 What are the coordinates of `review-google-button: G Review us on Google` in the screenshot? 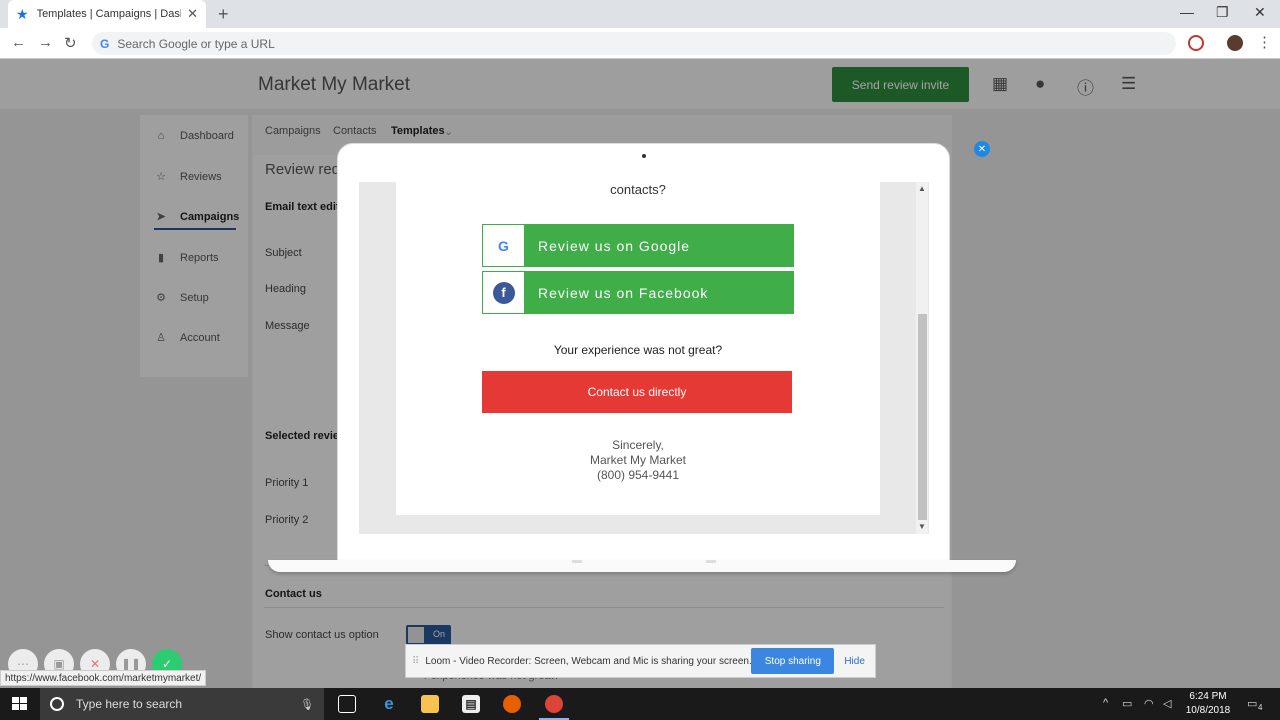 It's located at (638, 245).